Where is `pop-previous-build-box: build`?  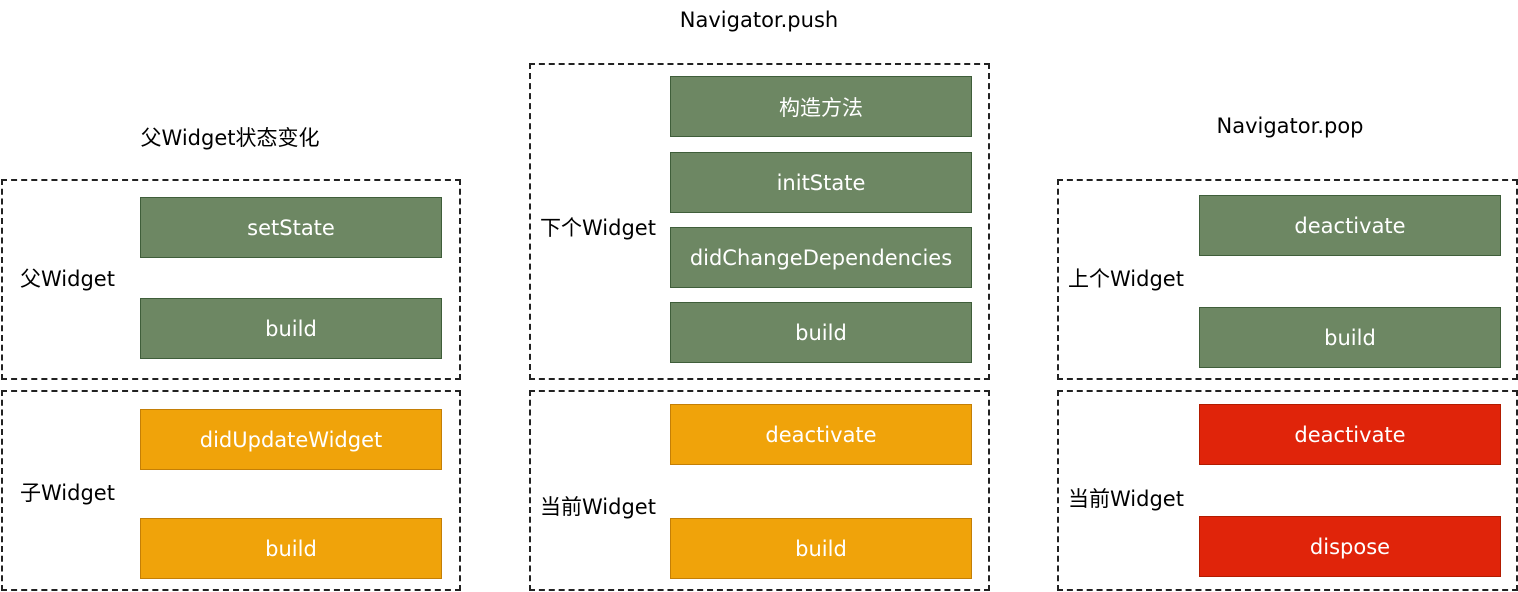
pop-previous-build-box: build is located at coordinates (1350, 337).